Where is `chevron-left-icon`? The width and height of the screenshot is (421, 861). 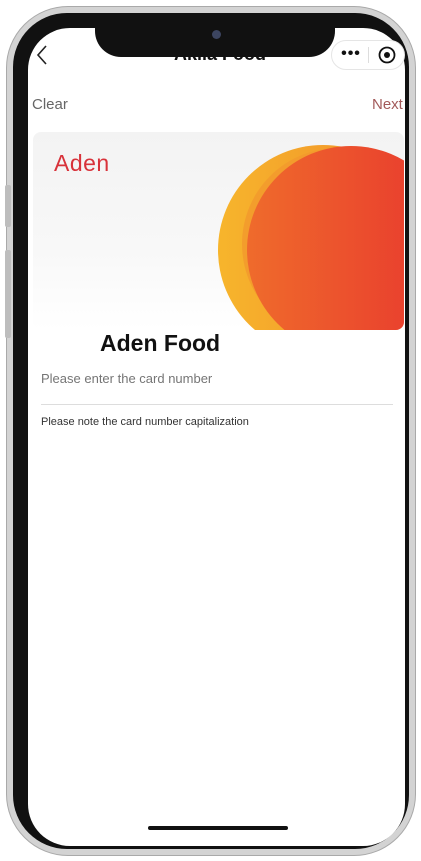 chevron-left-icon is located at coordinates (42, 55).